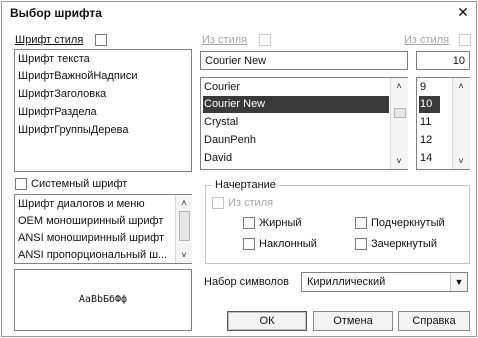 The image size is (478, 338). Describe the element at coordinates (353, 321) in the screenshot. I see `cancel-button: Отмена` at that location.